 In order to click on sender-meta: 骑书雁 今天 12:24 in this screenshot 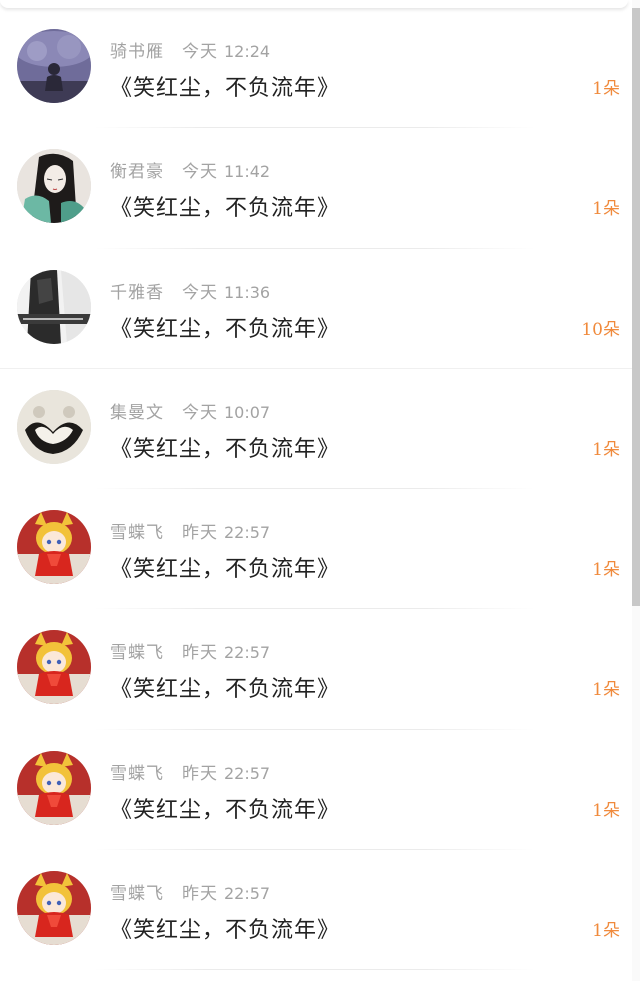, I will do `click(190, 49)`.